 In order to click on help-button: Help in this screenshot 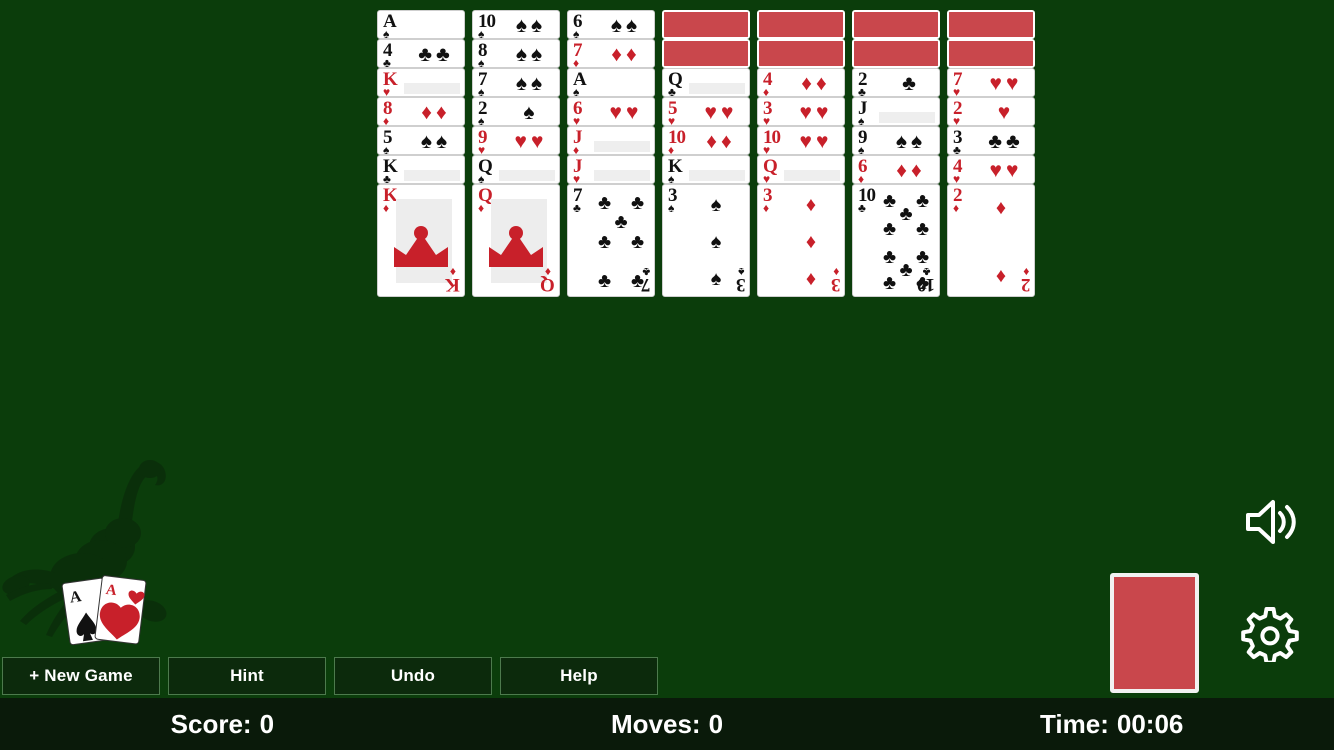, I will do `click(579, 676)`.